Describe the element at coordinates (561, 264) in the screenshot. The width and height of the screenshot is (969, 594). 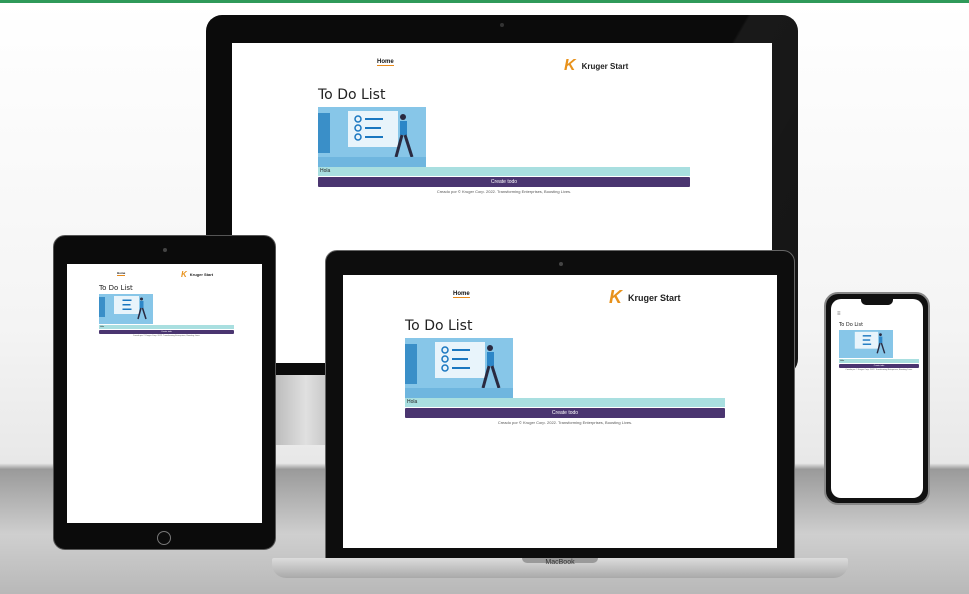
I see `macbook-camera` at that location.